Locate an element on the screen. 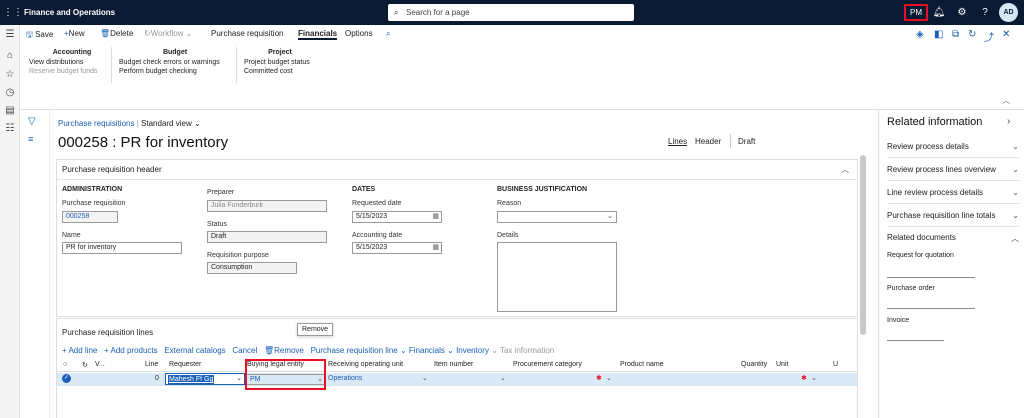  related-item: Line review process details ⌄ is located at coordinates (953, 193).